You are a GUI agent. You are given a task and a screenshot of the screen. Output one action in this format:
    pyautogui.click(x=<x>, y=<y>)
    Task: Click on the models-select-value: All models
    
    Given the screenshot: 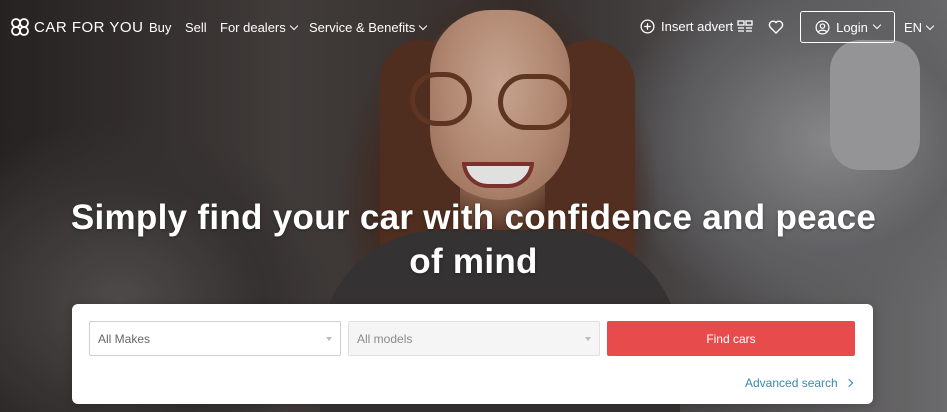 What is the action you would take?
    pyautogui.click(x=385, y=338)
    